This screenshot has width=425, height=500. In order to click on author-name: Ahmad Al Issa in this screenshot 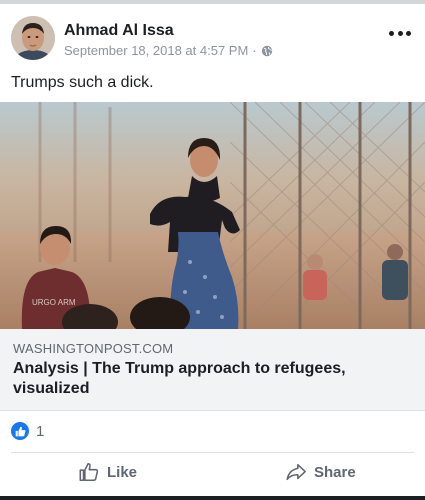, I will do `click(119, 31)`.